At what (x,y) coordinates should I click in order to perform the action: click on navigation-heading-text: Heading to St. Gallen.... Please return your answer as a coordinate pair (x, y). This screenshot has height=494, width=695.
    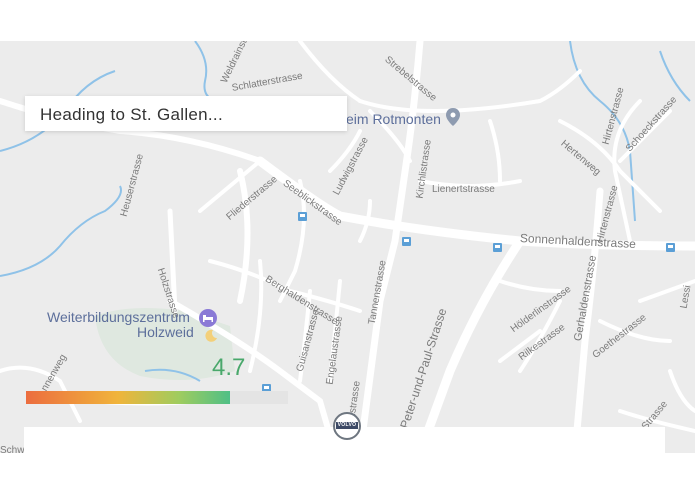
    Looking at the image, I should click on (131, 114).